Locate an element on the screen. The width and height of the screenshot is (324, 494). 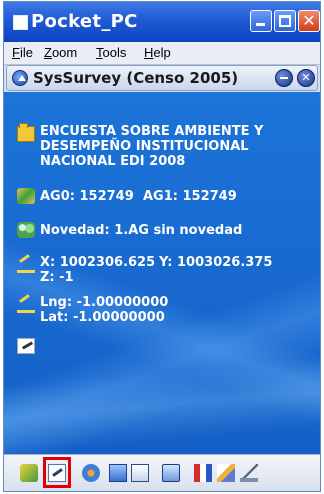
ag1-value: AG1: 152749 is located at coordinates (190, 196).